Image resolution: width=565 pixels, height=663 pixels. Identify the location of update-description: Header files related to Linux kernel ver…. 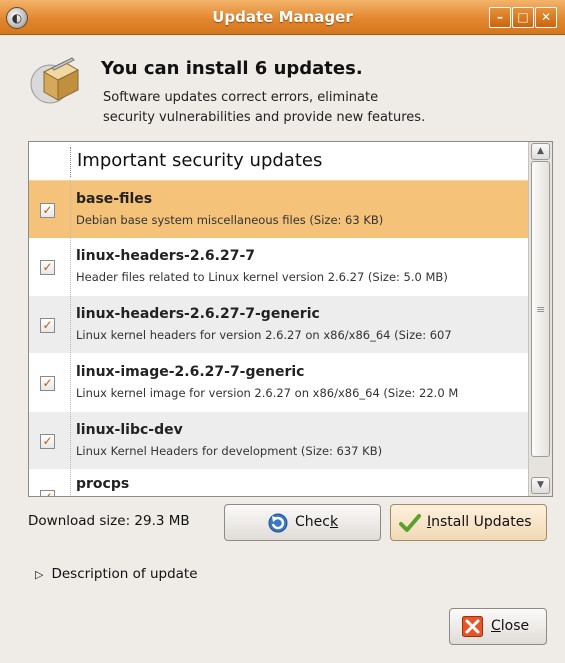
(262, 277).